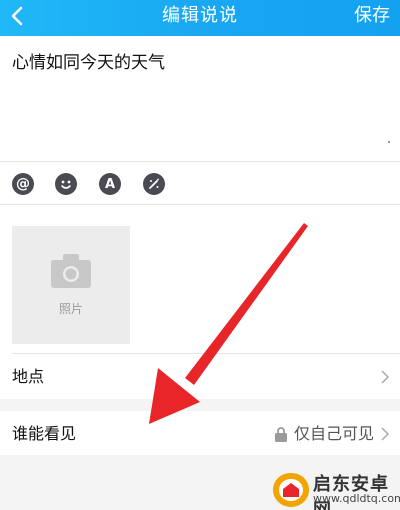 The height and width of the screenshot is (510, 400). I want to click on photo-label: 照片, so click(70, 309).